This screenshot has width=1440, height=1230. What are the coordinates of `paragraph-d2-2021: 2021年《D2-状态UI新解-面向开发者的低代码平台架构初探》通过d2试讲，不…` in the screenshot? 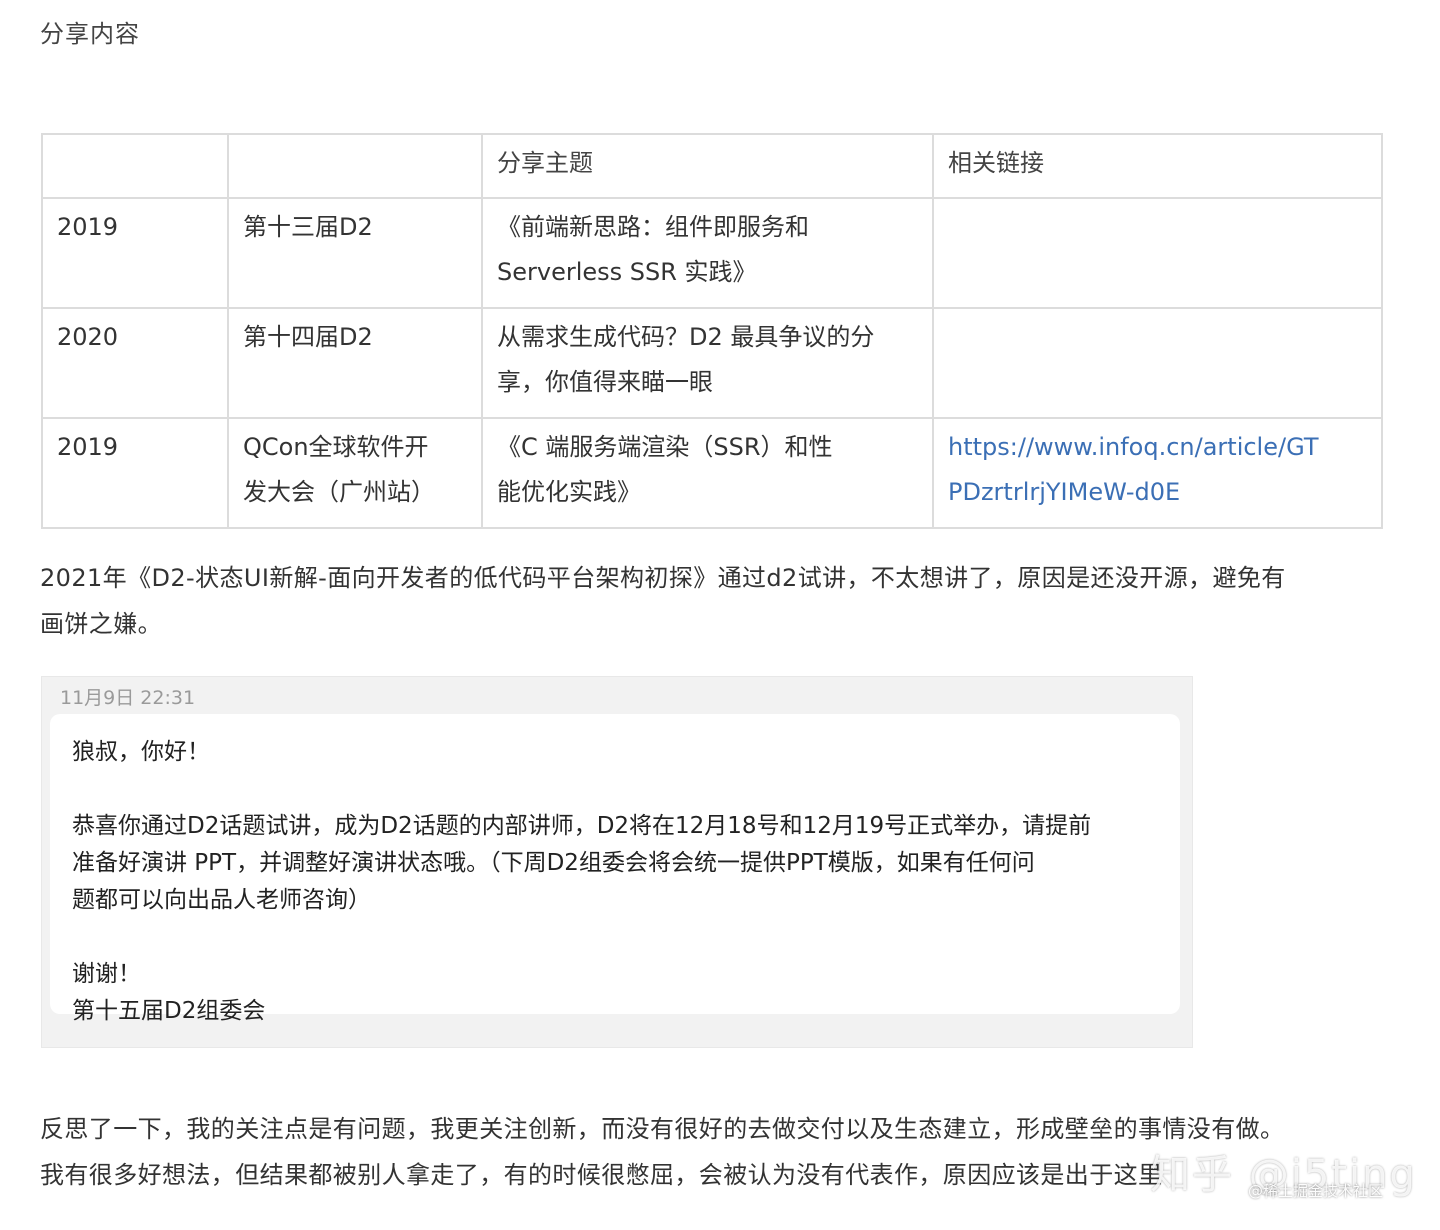 It's located at (725, 601).